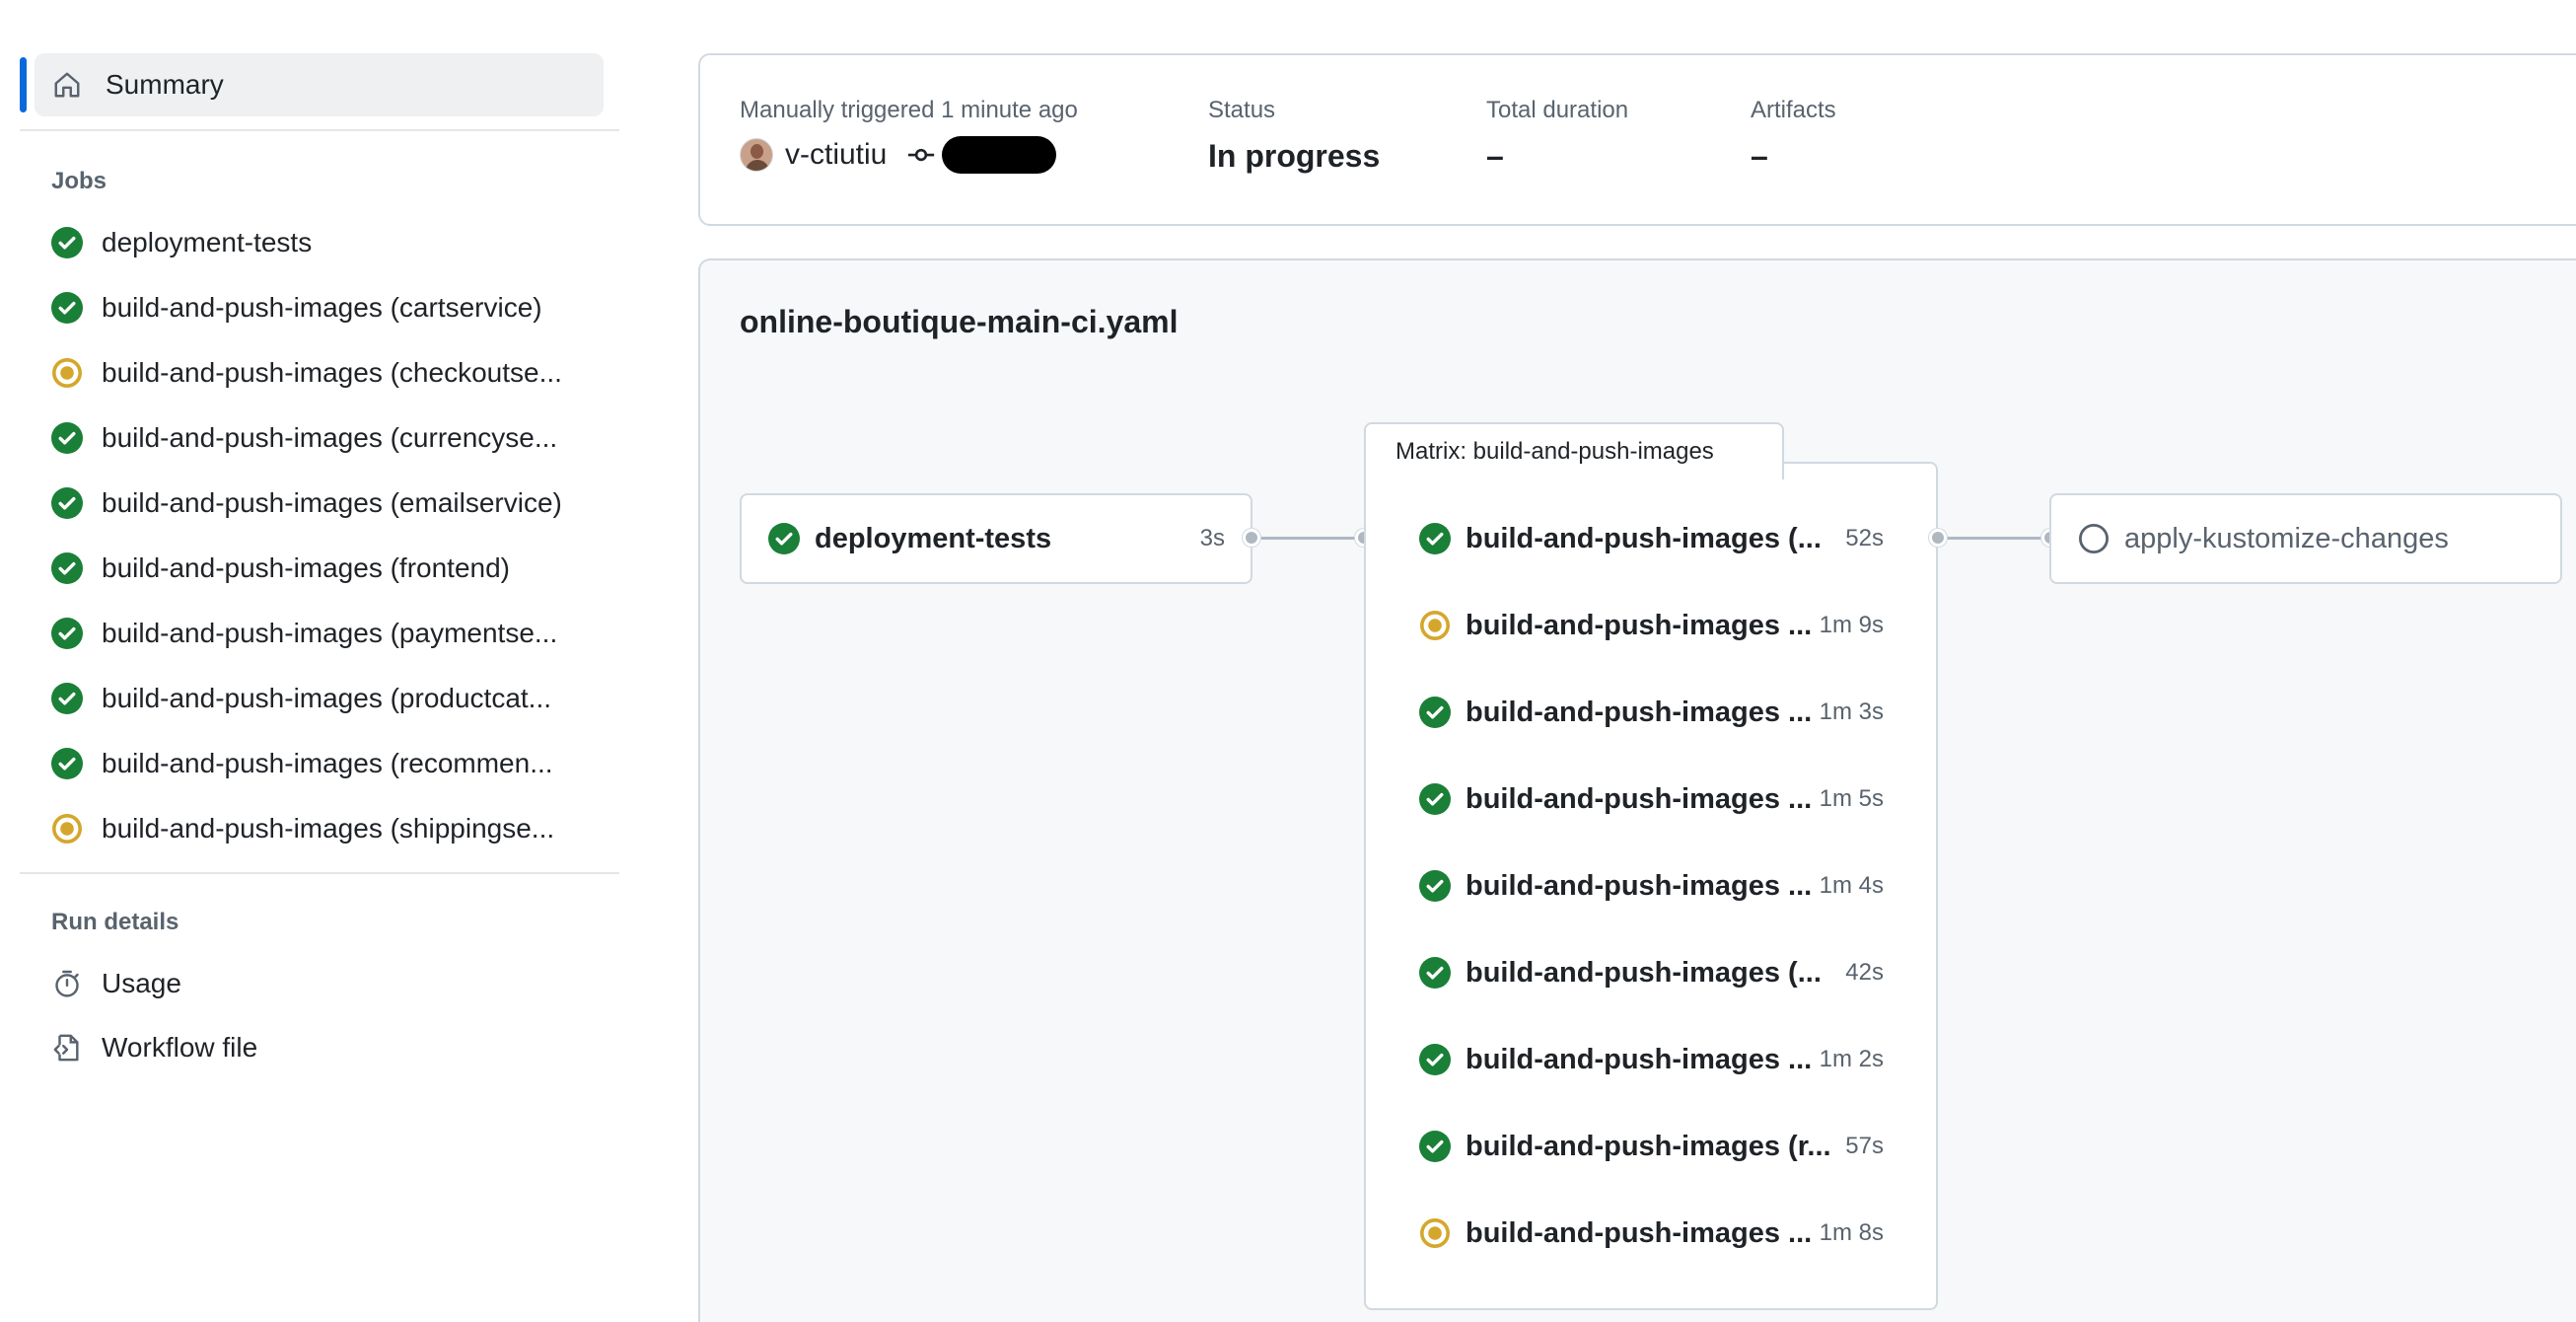 The image size is (2576, 1322). Describe the element at coordinates (319, 307) in the screenshot. I see `sidebar-item-job: build-and-push-images (cartservice)` at that location.